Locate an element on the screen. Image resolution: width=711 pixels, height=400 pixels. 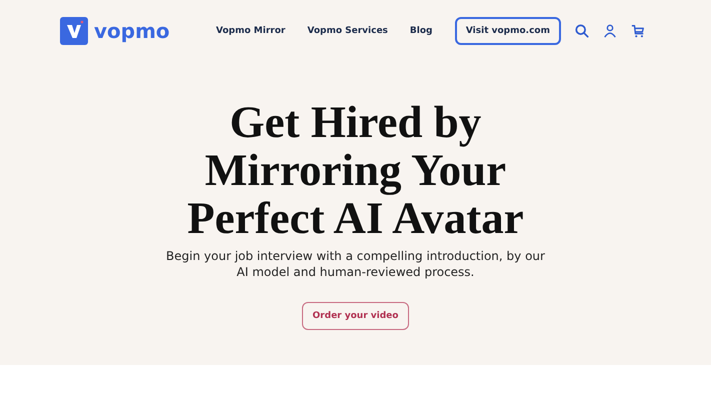
nav-link: Blog is located at coordinates (421, 31).